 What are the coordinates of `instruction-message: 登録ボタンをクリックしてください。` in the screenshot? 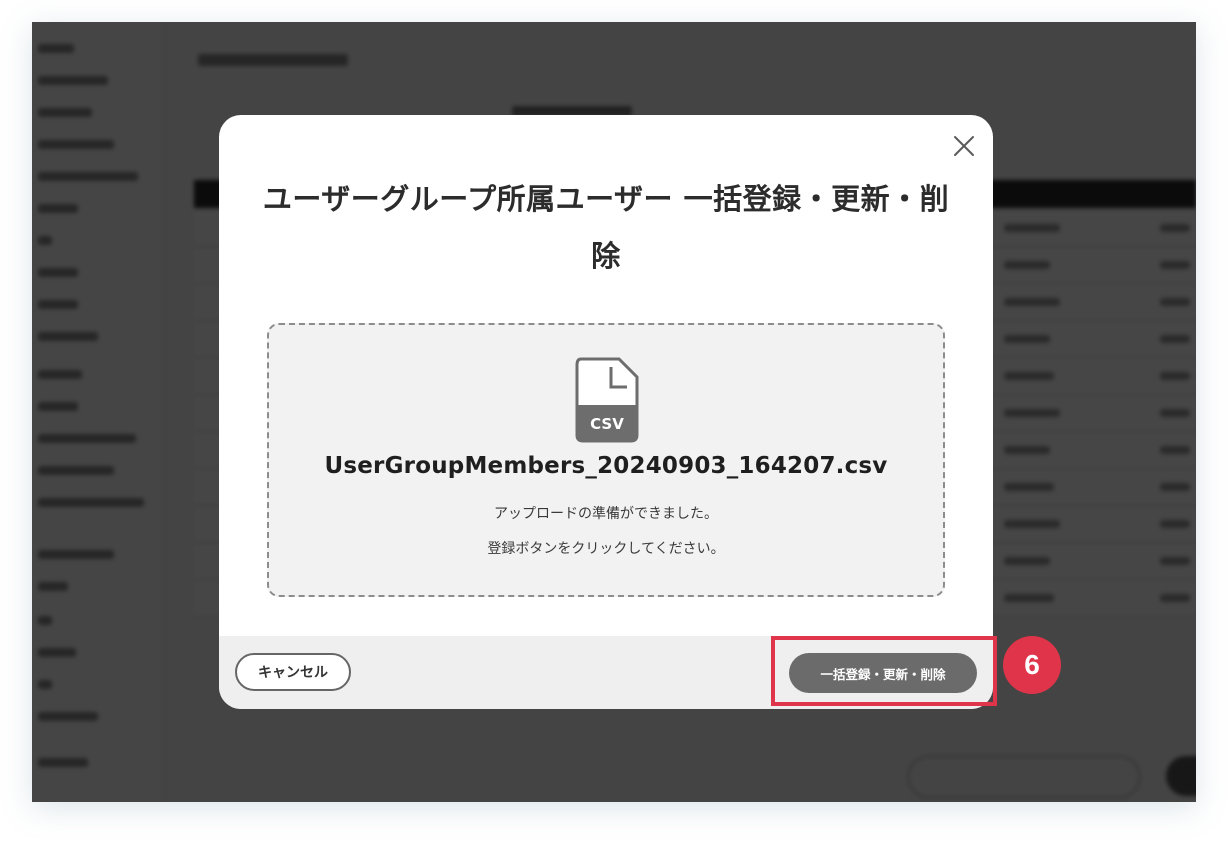 It's located at (606, 549).